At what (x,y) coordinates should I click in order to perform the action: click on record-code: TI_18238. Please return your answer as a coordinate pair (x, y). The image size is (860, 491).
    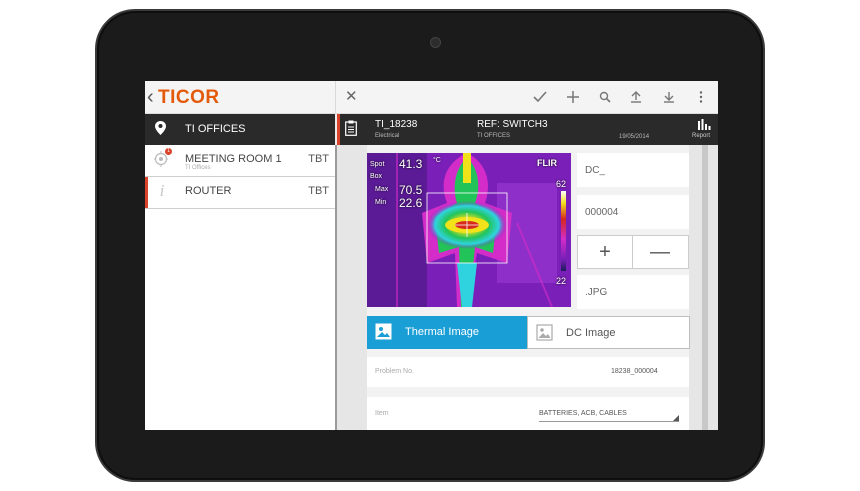
    Looking at the image, I should click on (396, 124).